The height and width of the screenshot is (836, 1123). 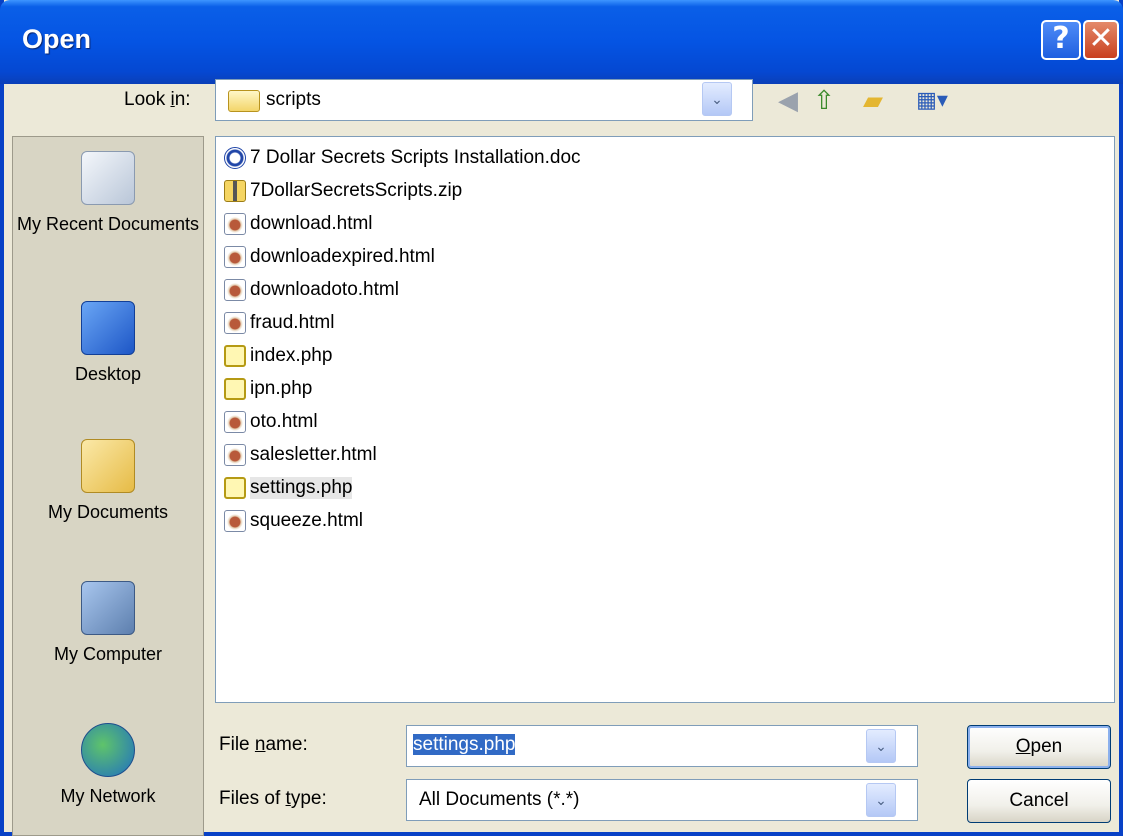 I want to click on my-network-icon, so click(x=108, y=750).